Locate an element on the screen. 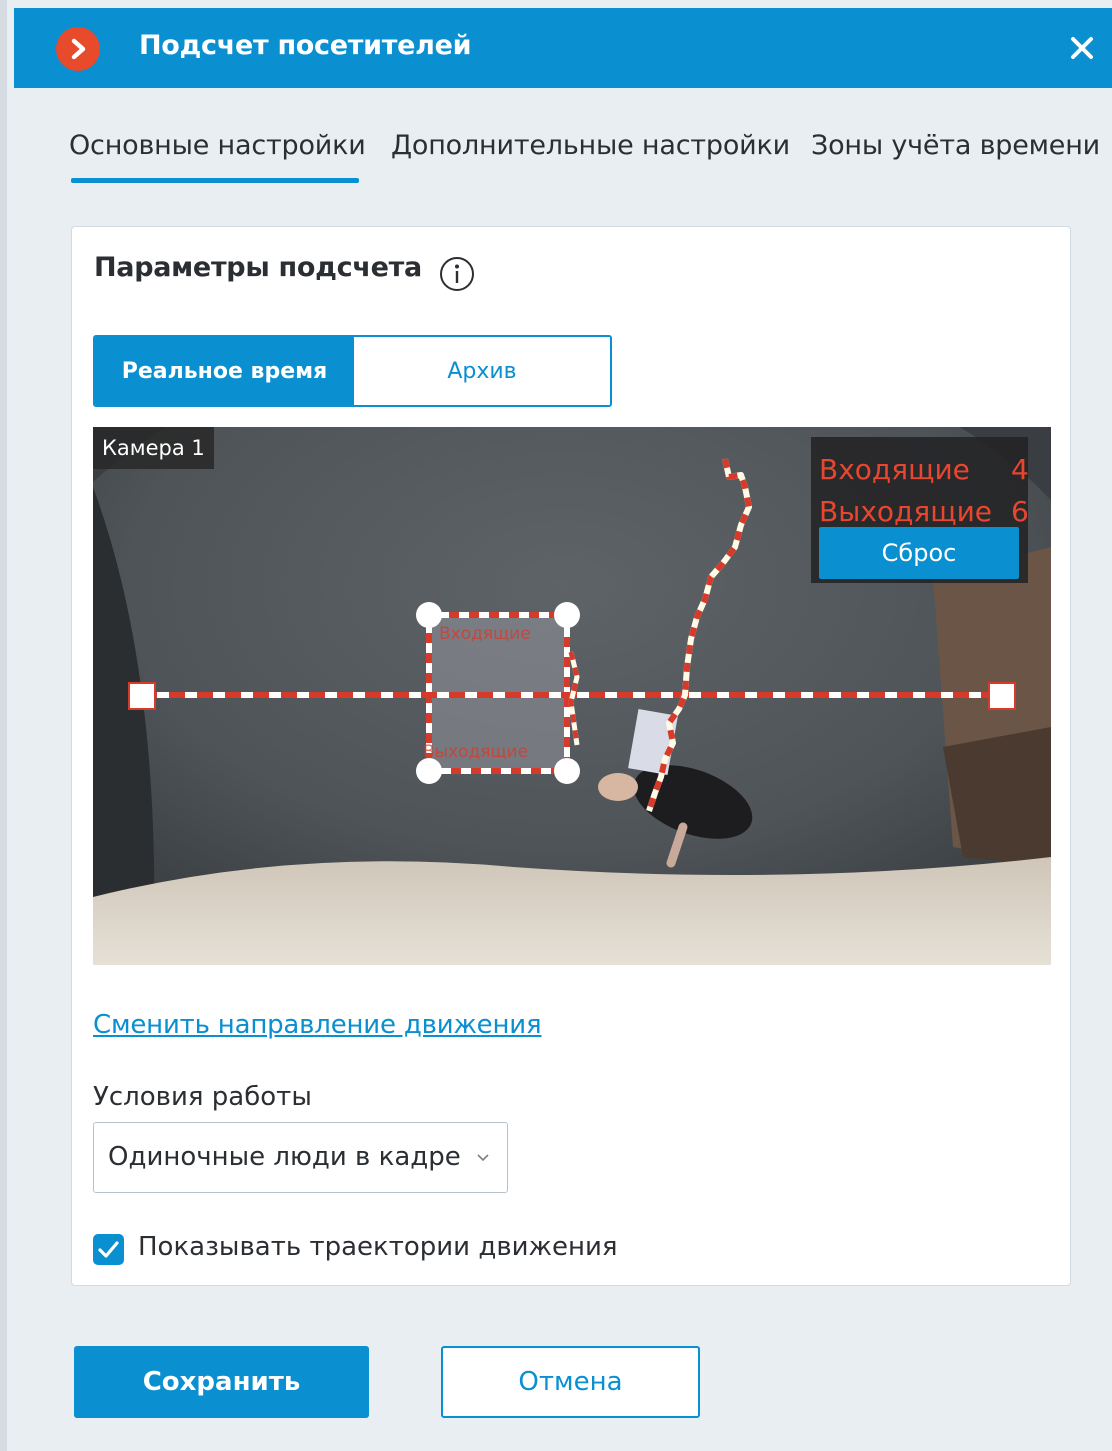 The image size is (1112, 1451). checkmark-icon is located at coordinates (108, 1249).